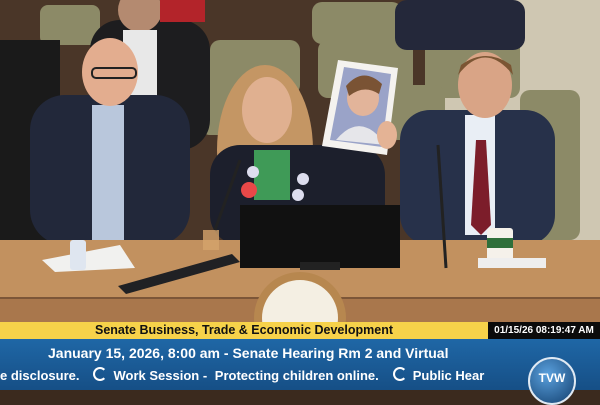 This screenshot has height=405, width=600. I want to click on glass, so click(211, 240).